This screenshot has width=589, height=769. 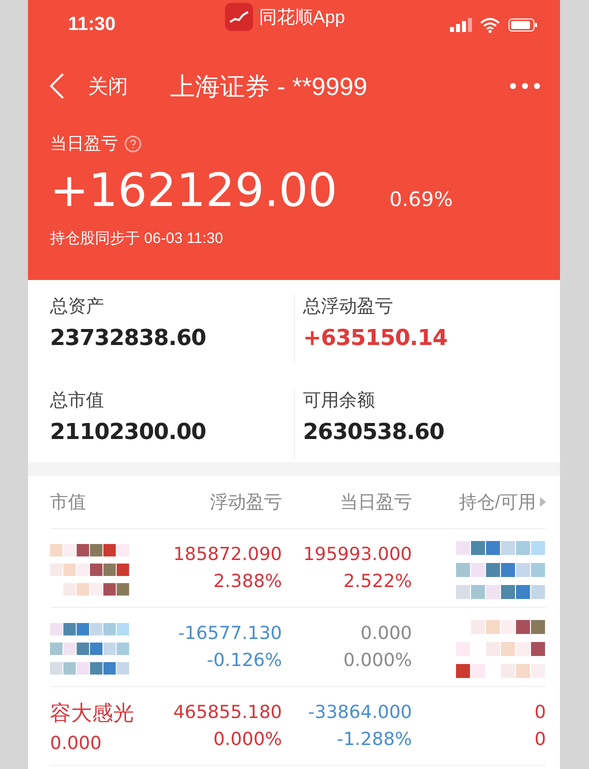 I want to click on summary-value: 21102300.00, so click(x=128, y=432).